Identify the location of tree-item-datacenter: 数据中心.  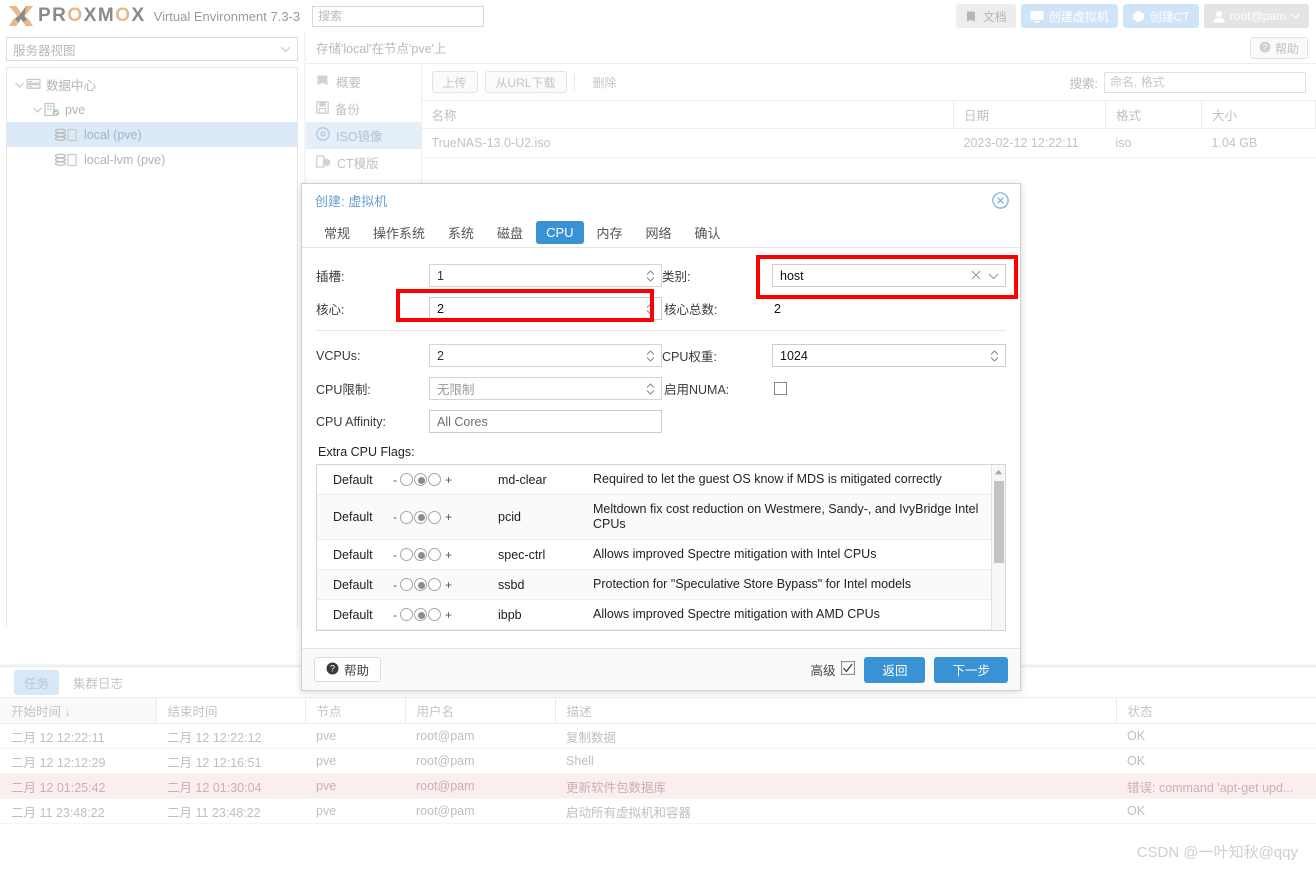
(152, 84).